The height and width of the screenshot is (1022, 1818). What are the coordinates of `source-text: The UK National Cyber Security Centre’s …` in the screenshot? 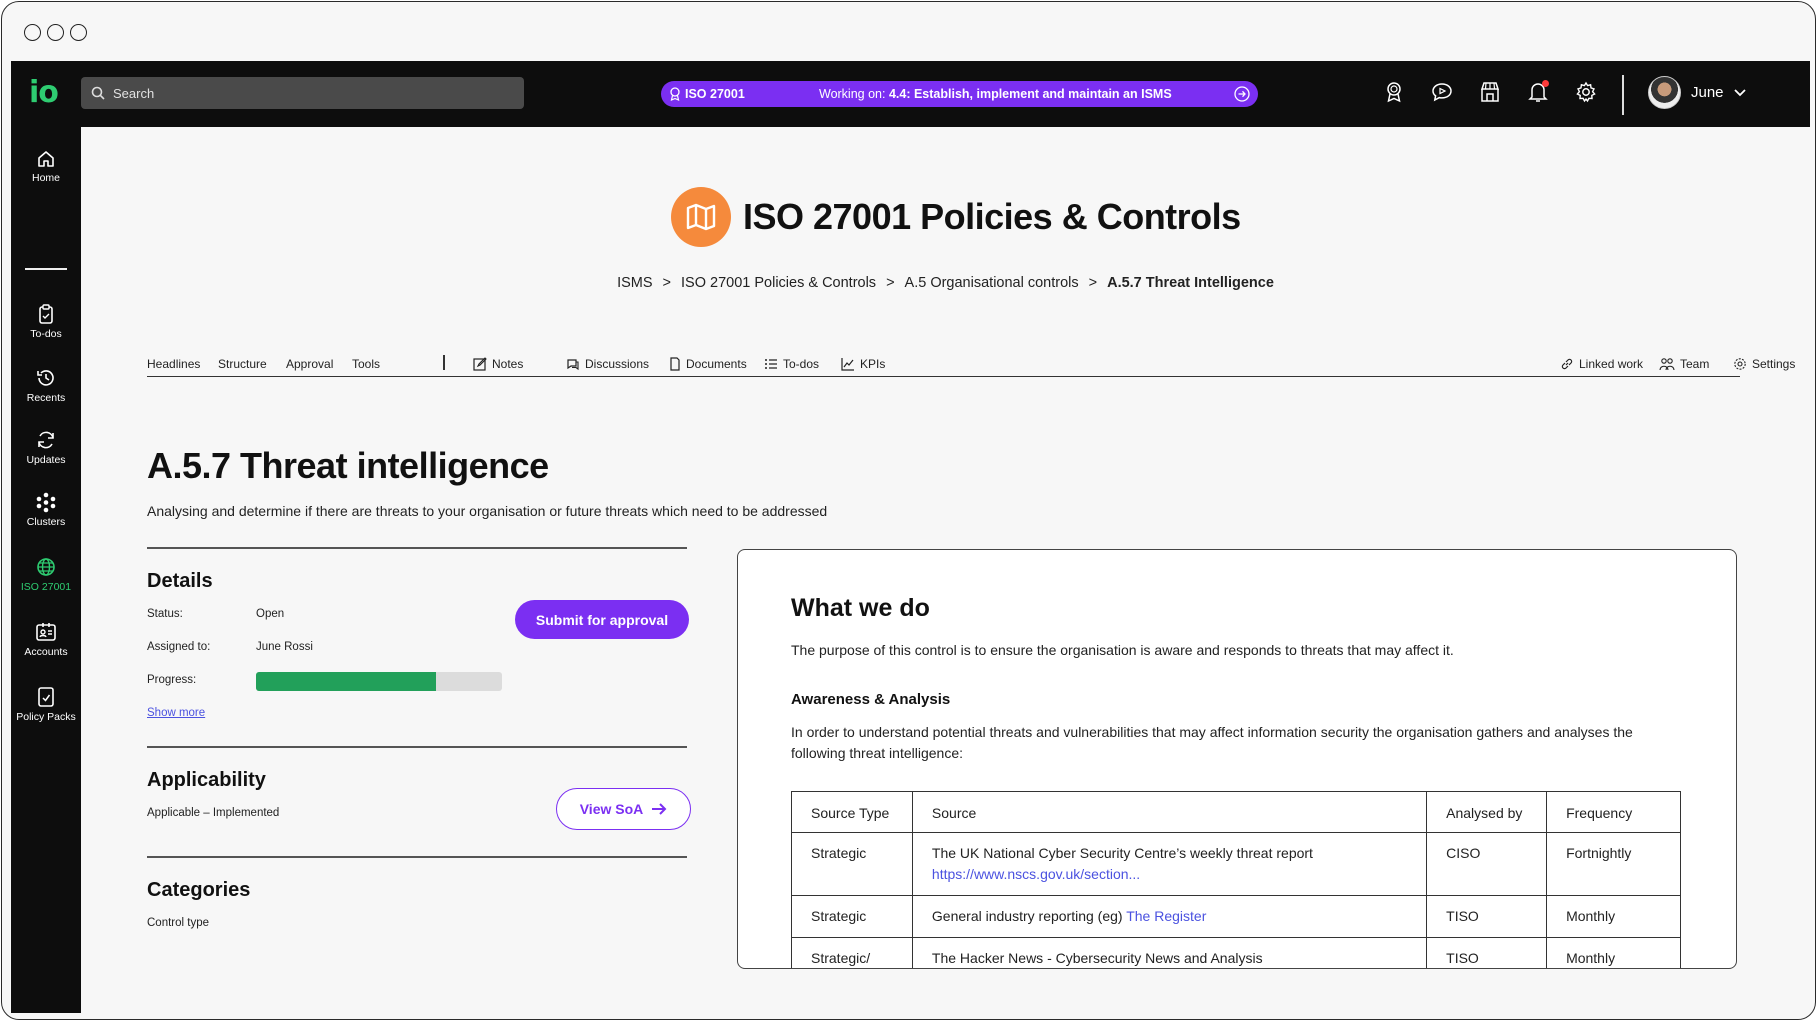 It's located at (1122, 853).